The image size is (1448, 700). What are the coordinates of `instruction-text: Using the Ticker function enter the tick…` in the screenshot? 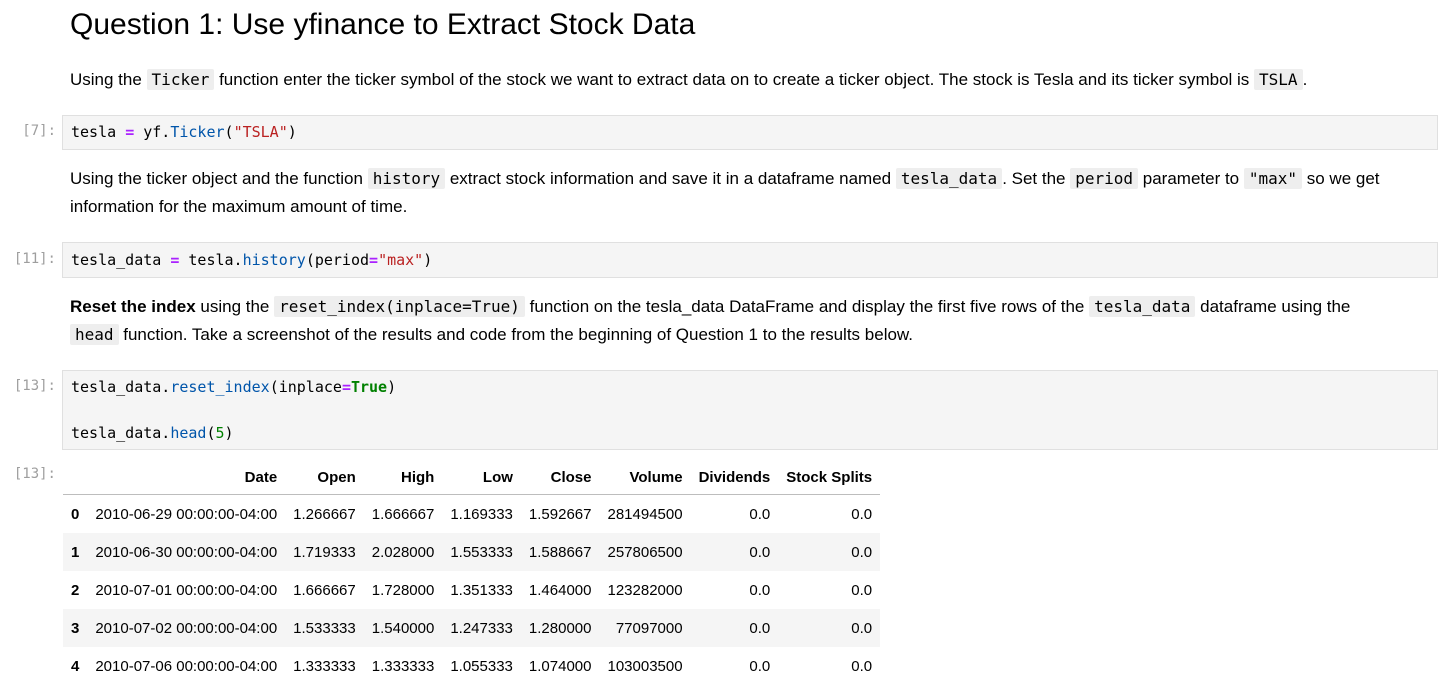 It's located at (735, 80).